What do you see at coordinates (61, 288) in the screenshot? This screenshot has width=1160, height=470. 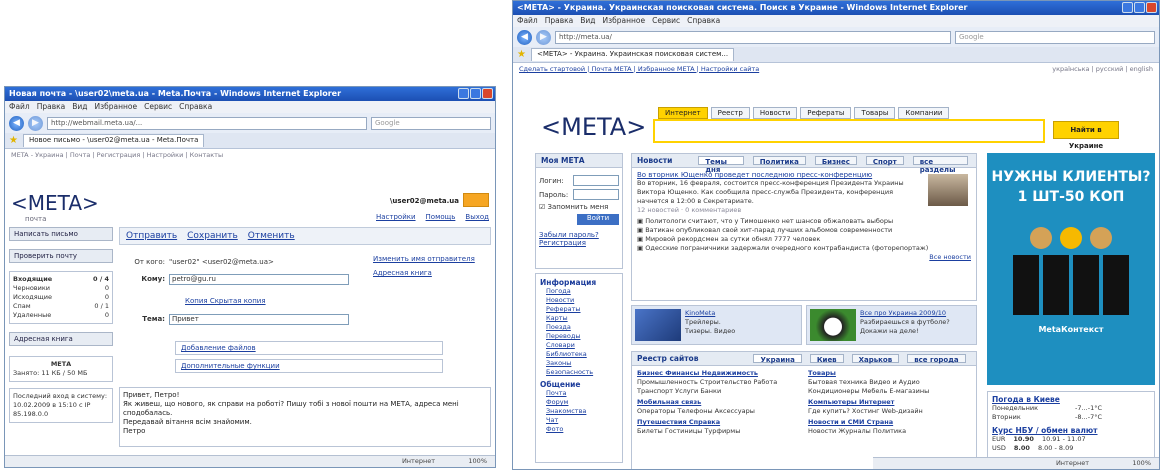 I see `folder-drafts: Черновики 0` at bounding box center [61, 288].